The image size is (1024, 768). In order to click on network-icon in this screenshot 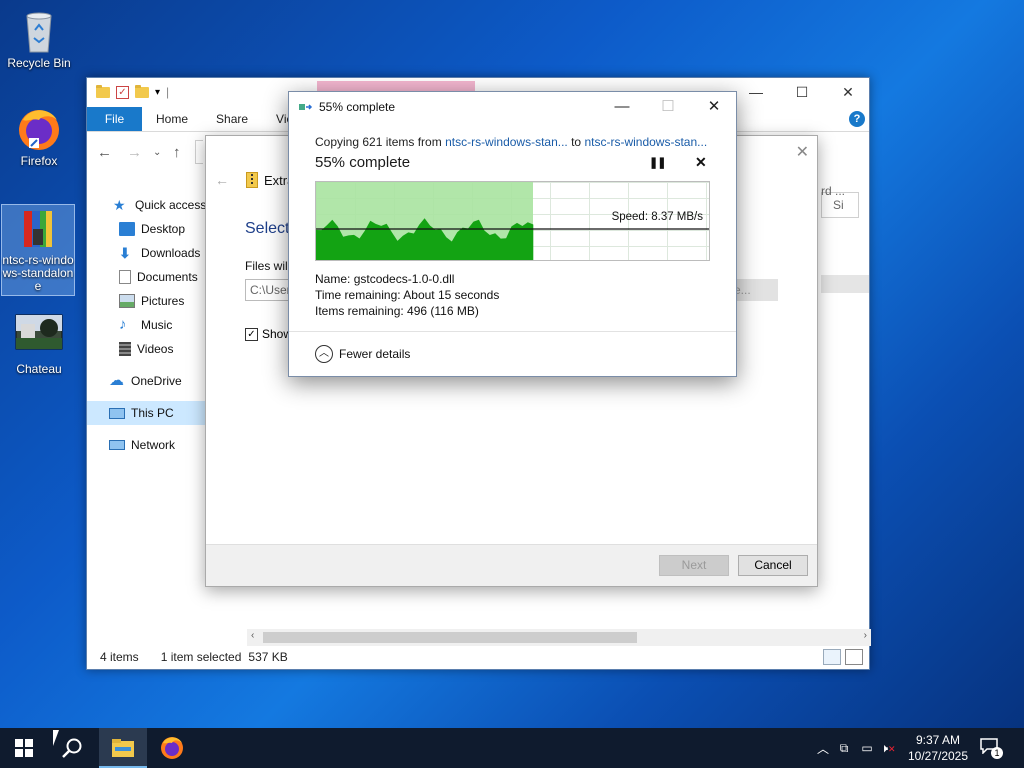, I will do `click(117, 445)`.